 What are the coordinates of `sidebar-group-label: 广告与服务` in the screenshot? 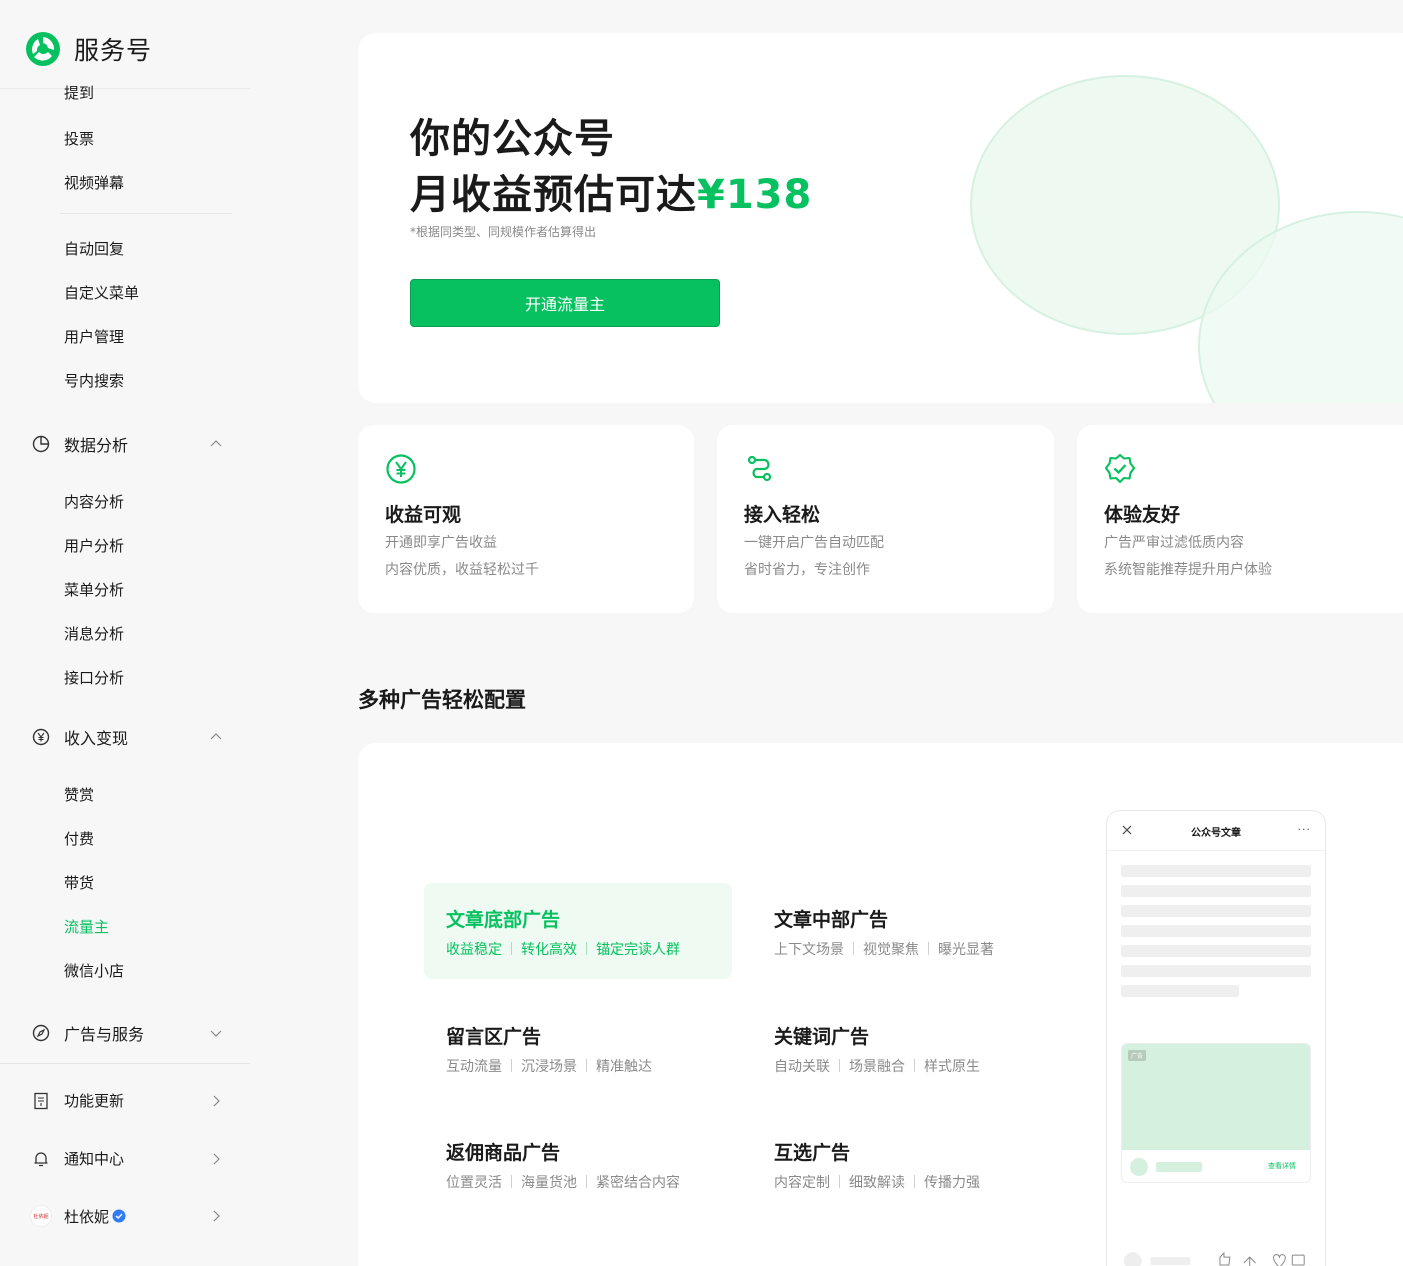 It's located at (104, 1034).